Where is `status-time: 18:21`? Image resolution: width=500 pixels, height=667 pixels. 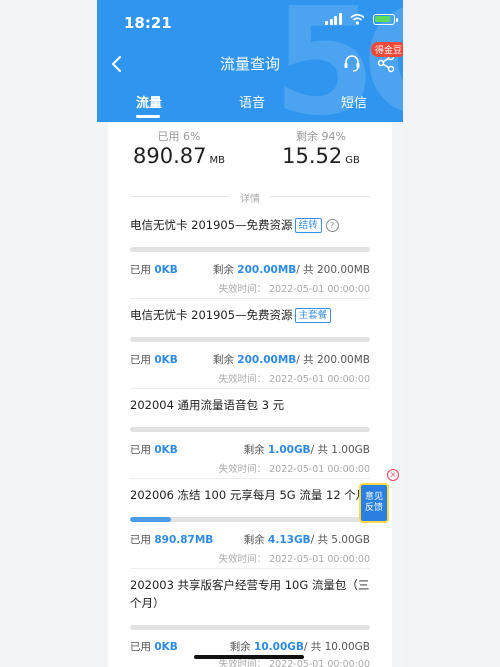
status-time: 18:21 is located at coordinates (148, 23).